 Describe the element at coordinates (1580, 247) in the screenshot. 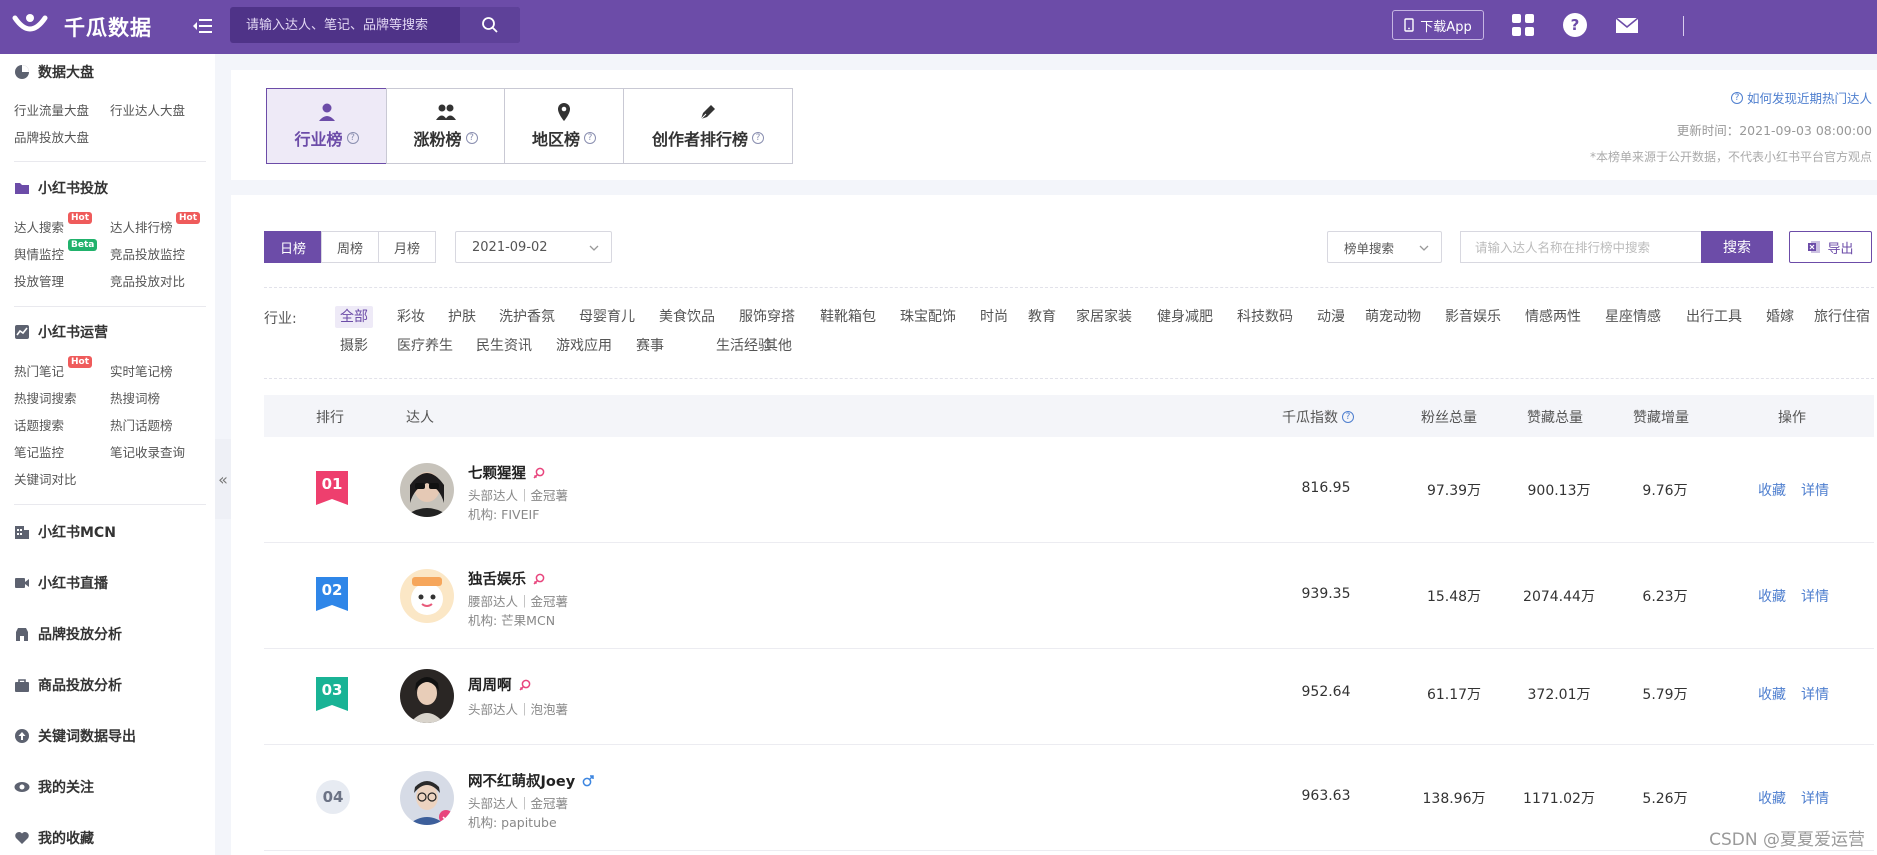

I see `rank-search-input` at that location.